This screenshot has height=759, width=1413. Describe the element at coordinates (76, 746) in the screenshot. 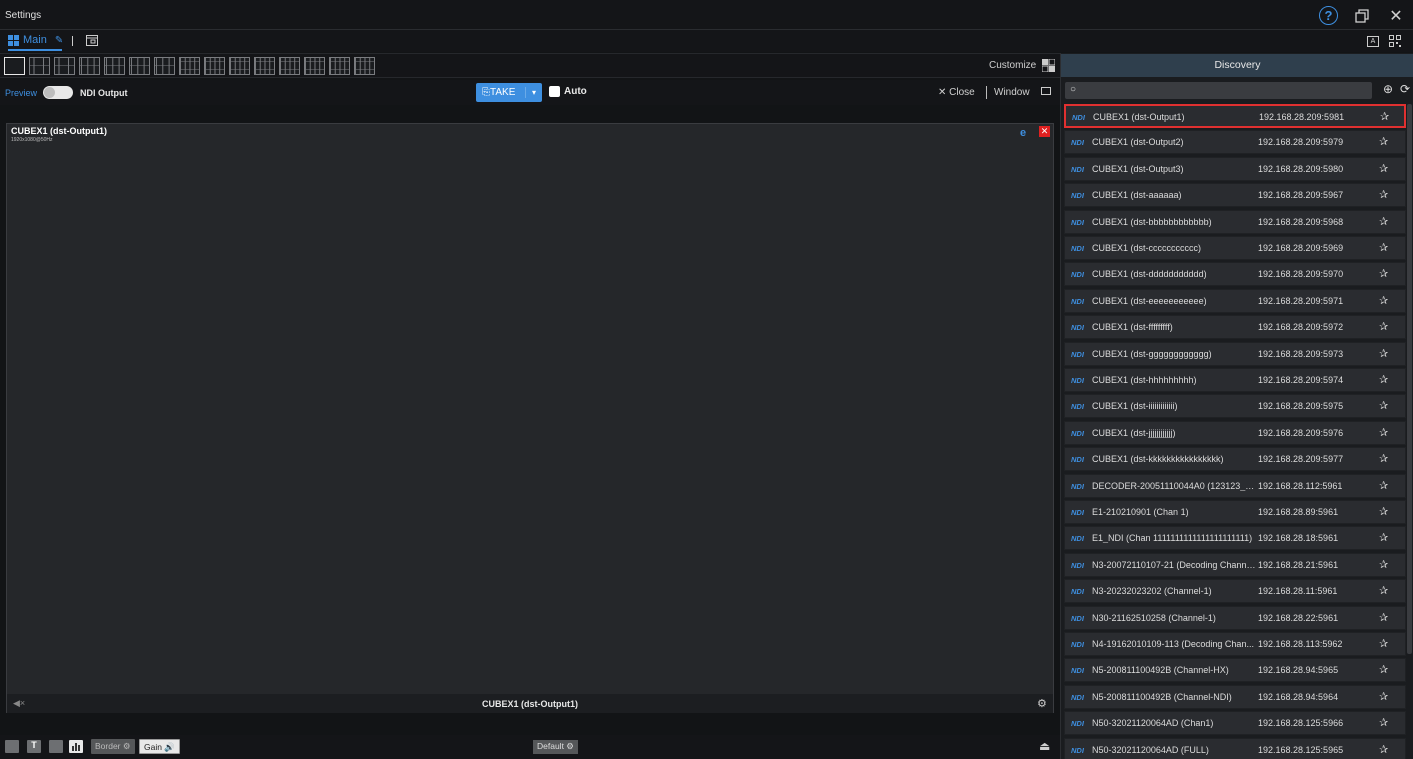

I see `audio-meter-icon` at that location.